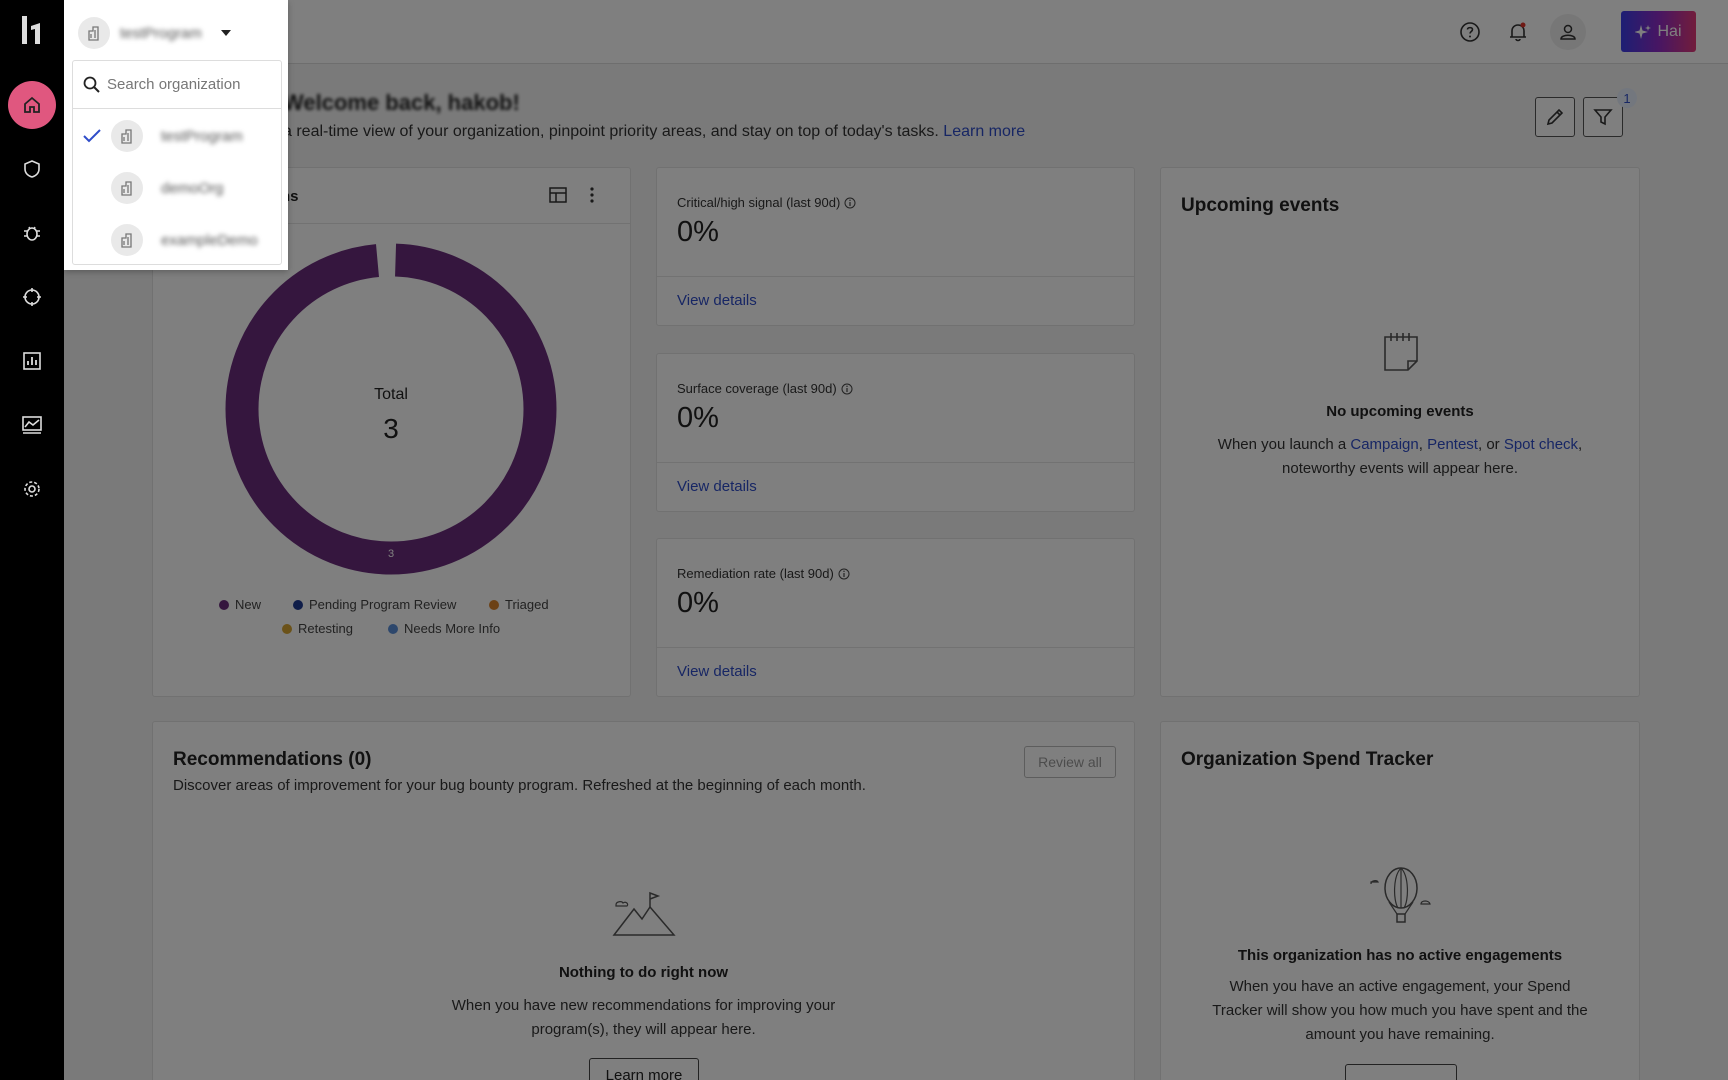 The height and width of the screenshot is (1080, 1728). What do you see at coordinates (226, 33) in the screenshot?
I see `caret-down-icon` at bounding box center [226, 33].